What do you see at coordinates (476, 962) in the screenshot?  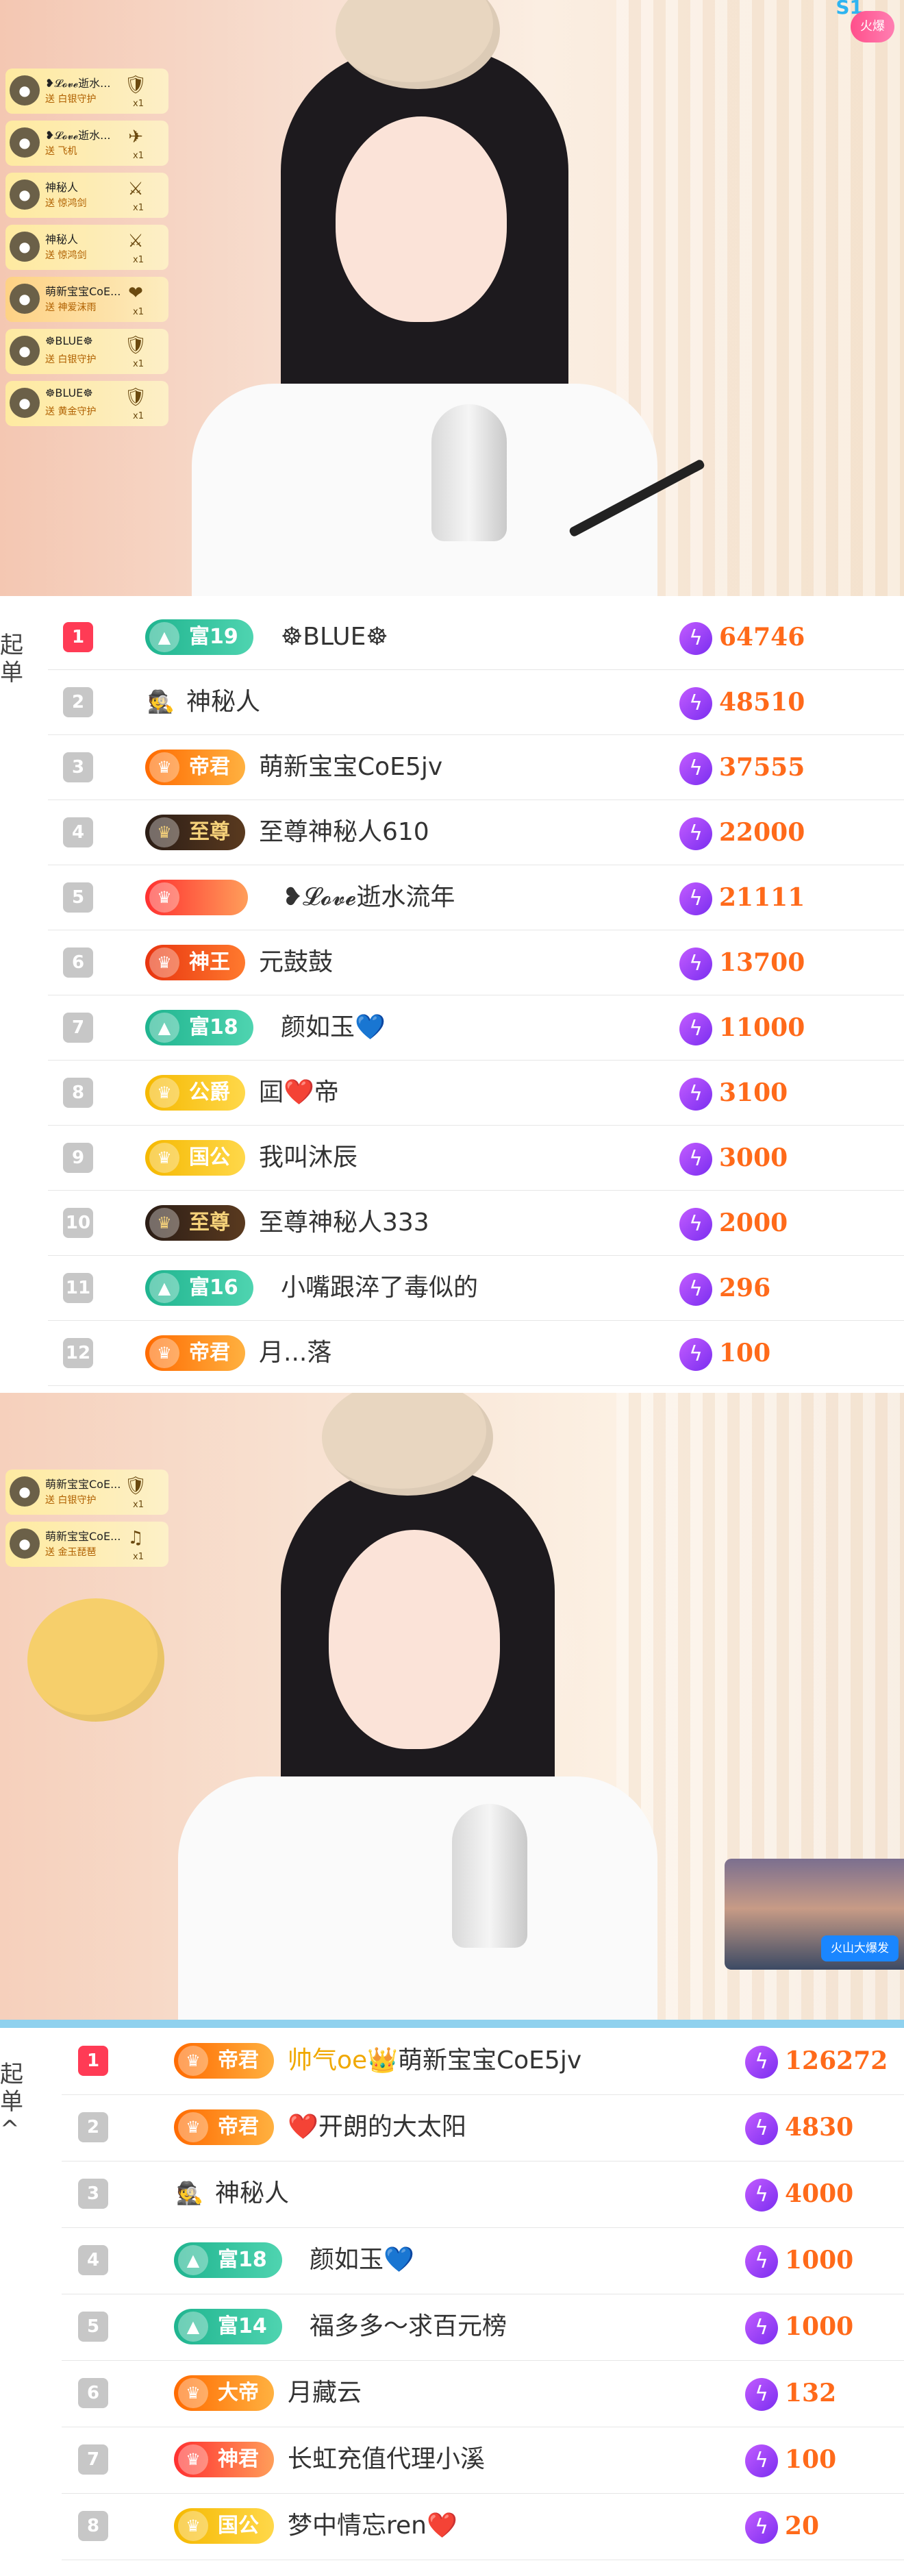 I see `ranking-row: 6 ♛ 神王 元鼓鼓 ϟ 13700` at bounding box center [476, 962].